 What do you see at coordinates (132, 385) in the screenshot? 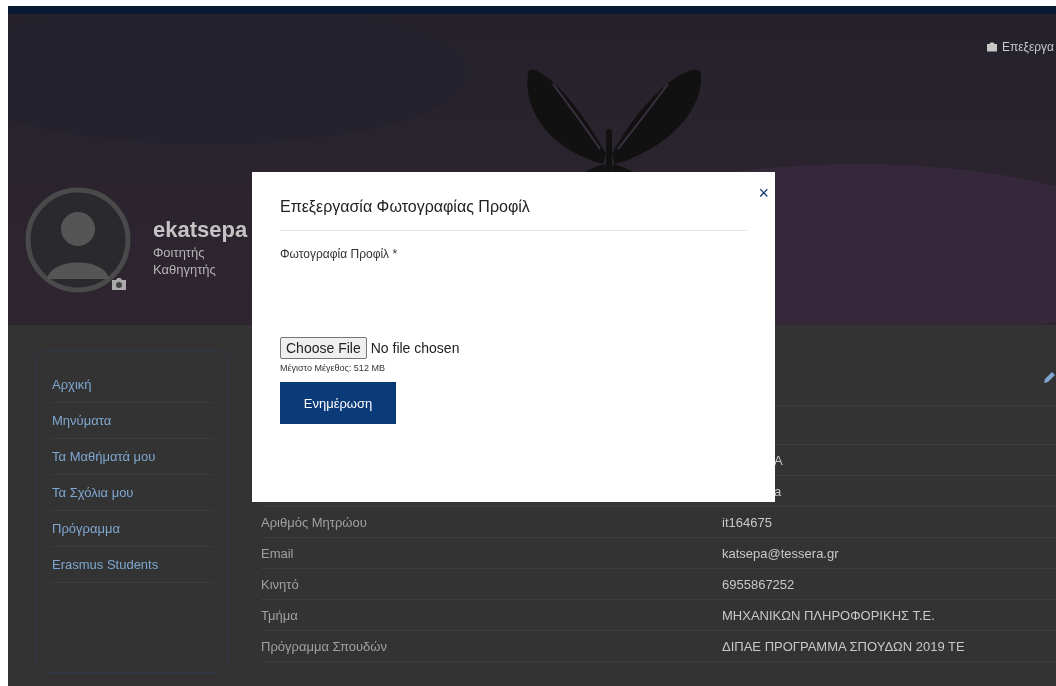
I see `sidebar-item: Αρχική` at bounding box center [132, 385].